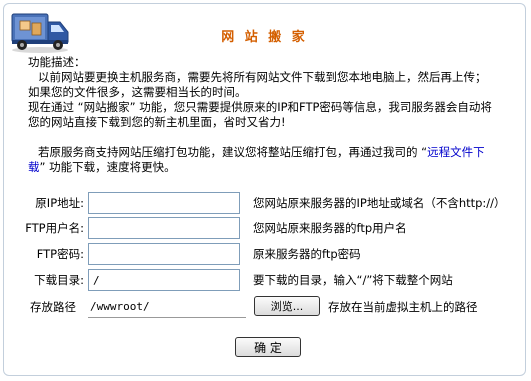 This screenshot has height=381, width=531. What do you see at coordinates (53, 307) in the screenshot?
I see `save-path-label: 存放路径` at bounding box center [53, 307].